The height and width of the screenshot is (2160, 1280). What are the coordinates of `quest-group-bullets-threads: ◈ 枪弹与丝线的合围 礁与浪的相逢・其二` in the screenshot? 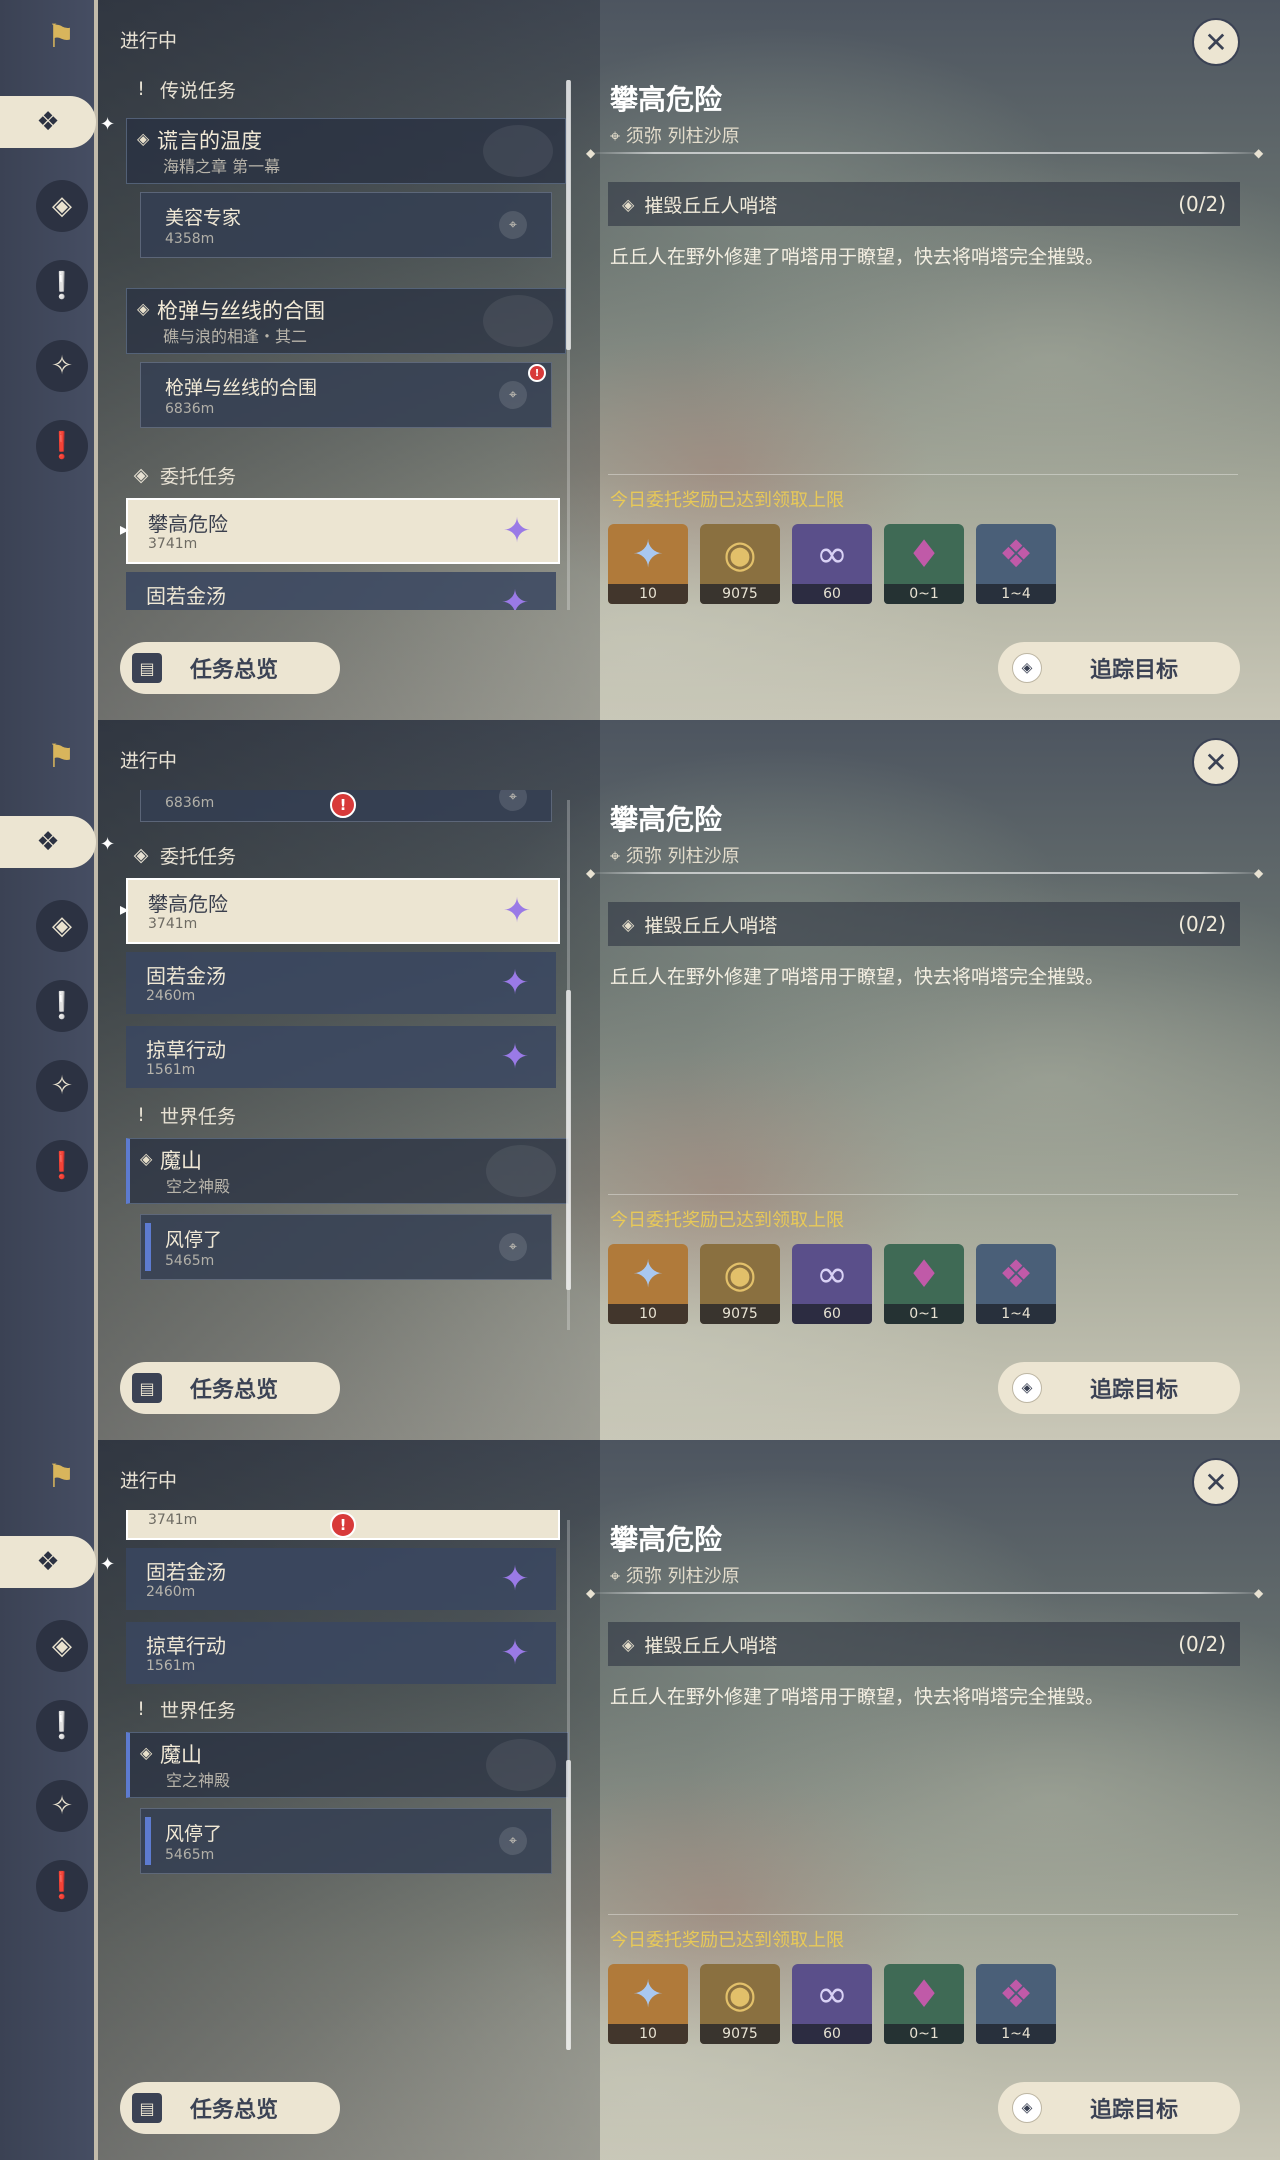 It's located at (346, 321).